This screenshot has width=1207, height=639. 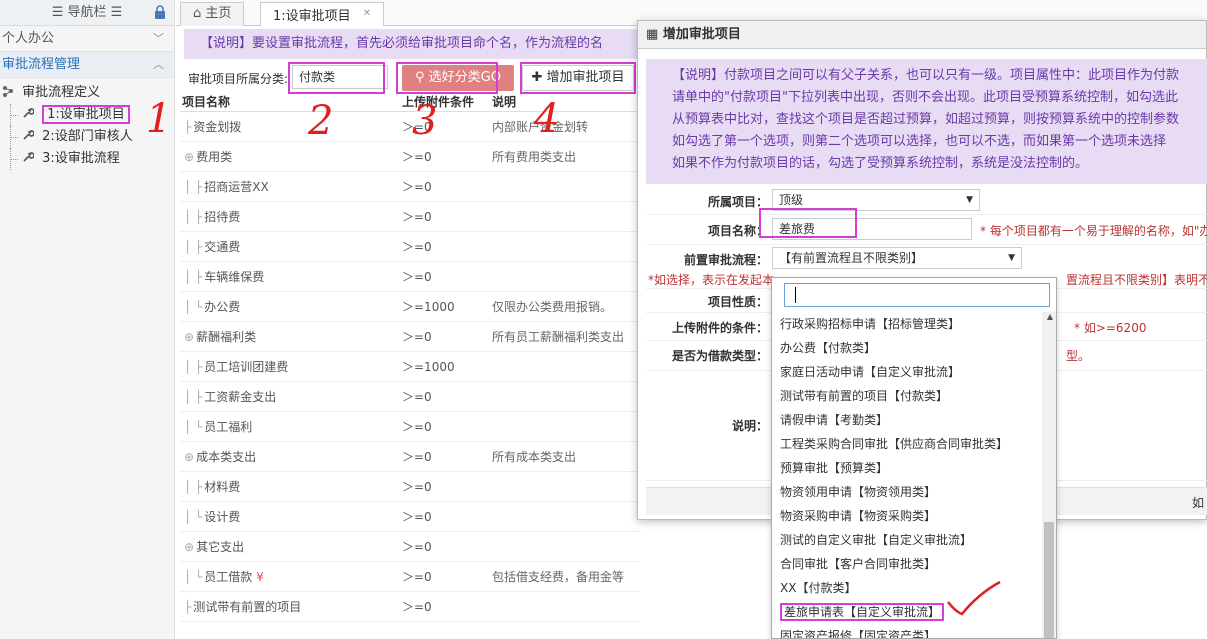 What do you see at coordinates (214, 157) in the screenshot?
I see `project-name: 费用类` at bounding box center [214, 157].